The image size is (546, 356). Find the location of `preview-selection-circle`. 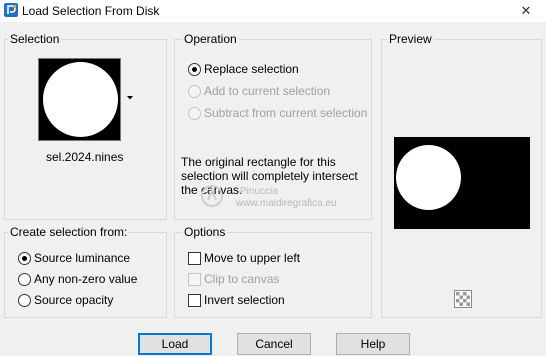

preview-selection-circle is located at coordinates (428, 177).